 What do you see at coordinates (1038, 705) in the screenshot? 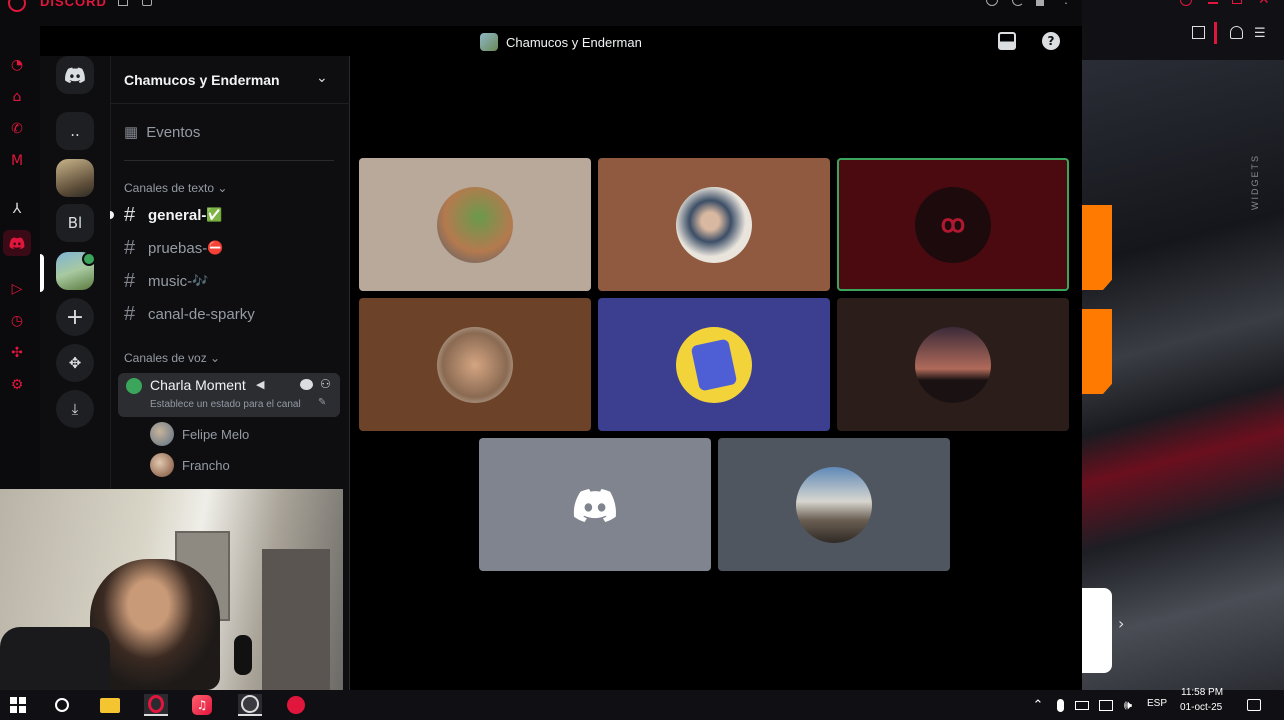
I see `chevron-up-icon: ⌃` at bounding box center [1038, 705].